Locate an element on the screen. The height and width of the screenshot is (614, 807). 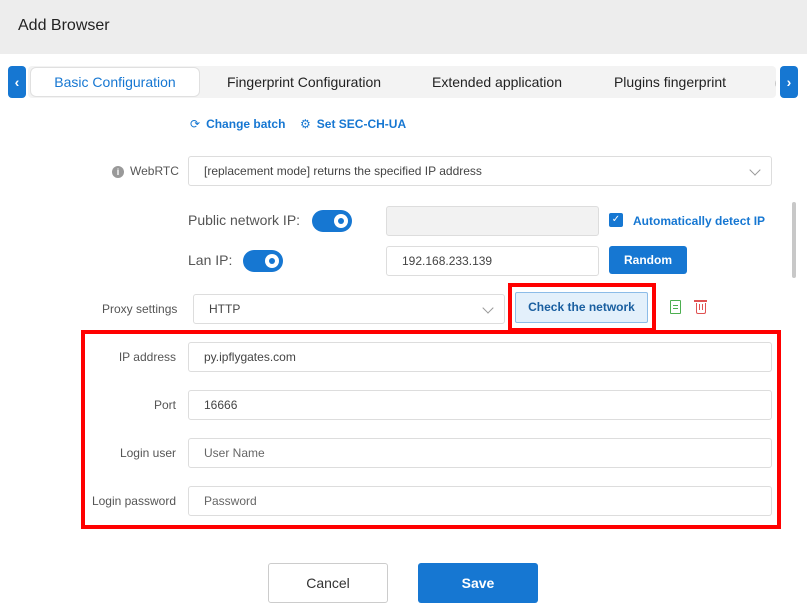
tabs-next-button: › is located at coordinates (789, 82).